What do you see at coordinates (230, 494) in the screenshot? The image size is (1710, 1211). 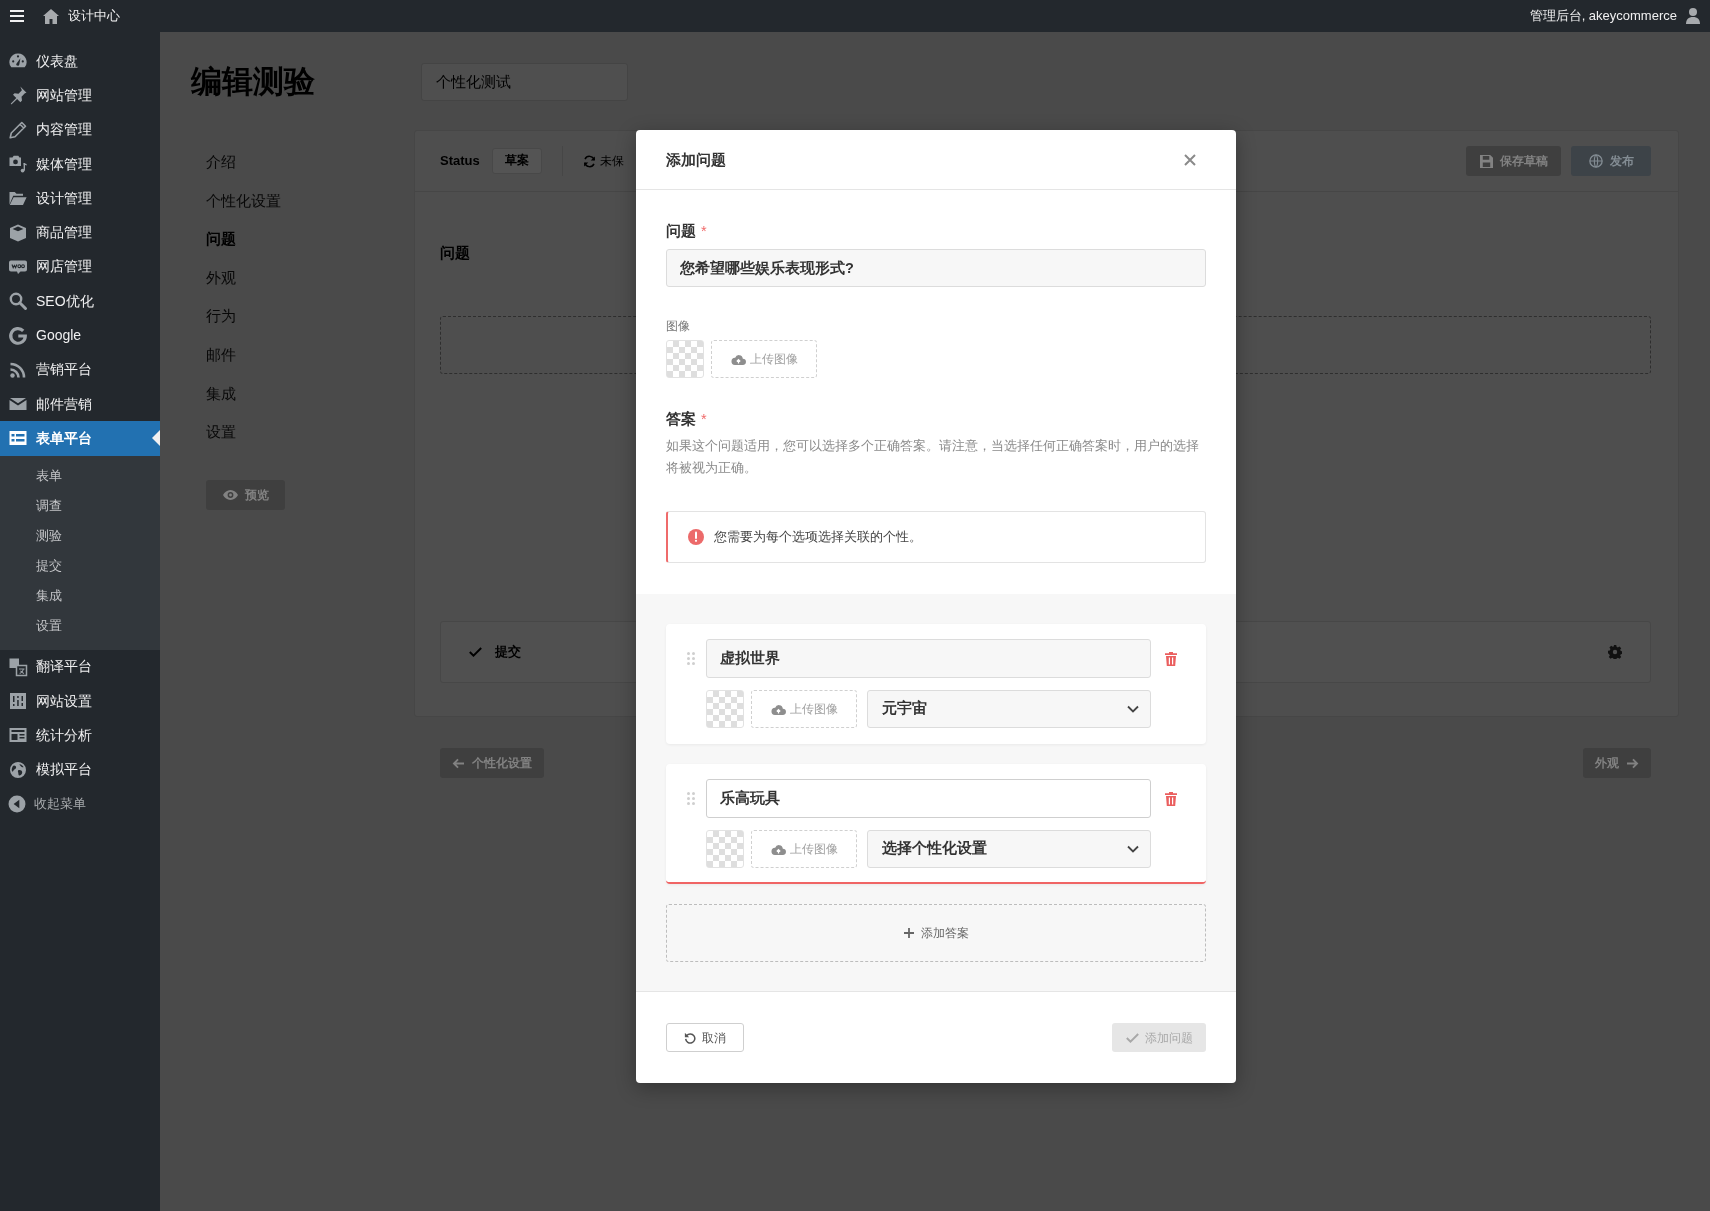 I see `eye-icon` at bounding box center [230, 494].